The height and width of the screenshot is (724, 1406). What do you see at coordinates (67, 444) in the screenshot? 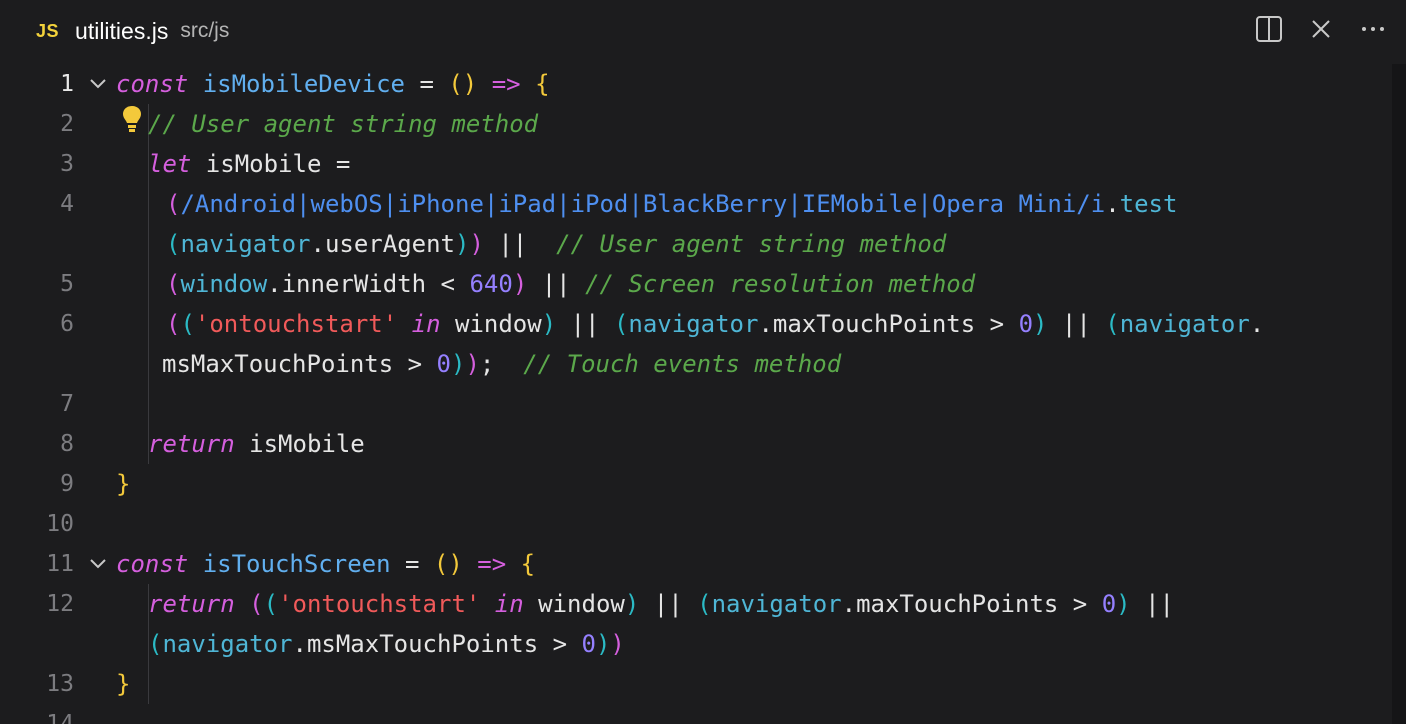
I see `line-number: 8` at bounding box center [67, 444].